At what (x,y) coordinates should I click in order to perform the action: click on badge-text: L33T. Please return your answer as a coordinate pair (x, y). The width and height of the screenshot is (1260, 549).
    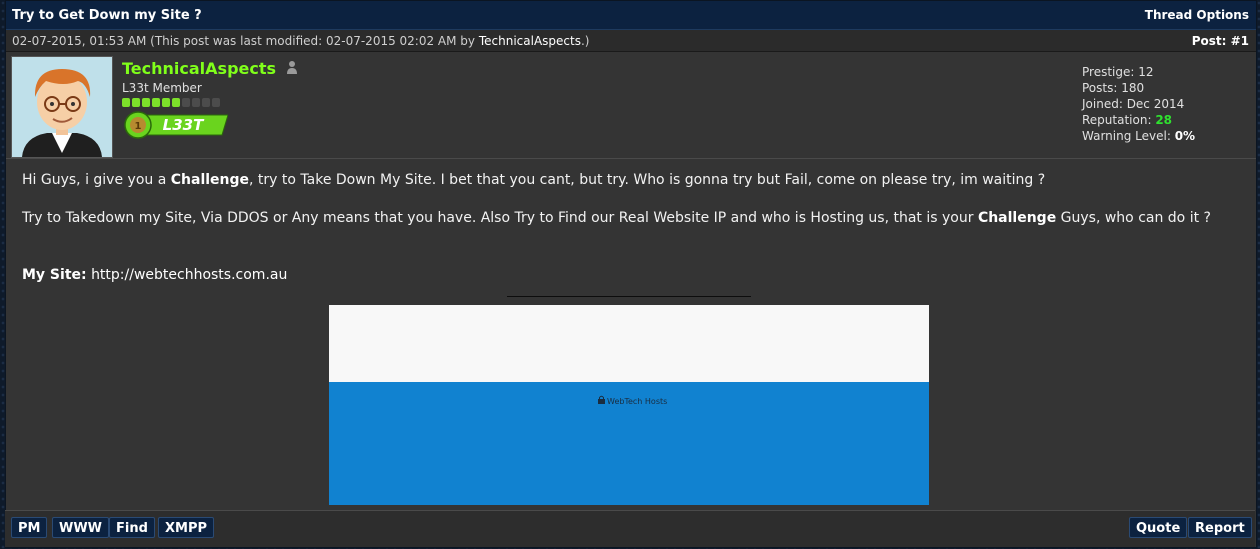
    Looking at the image, I should click on (184, 125).